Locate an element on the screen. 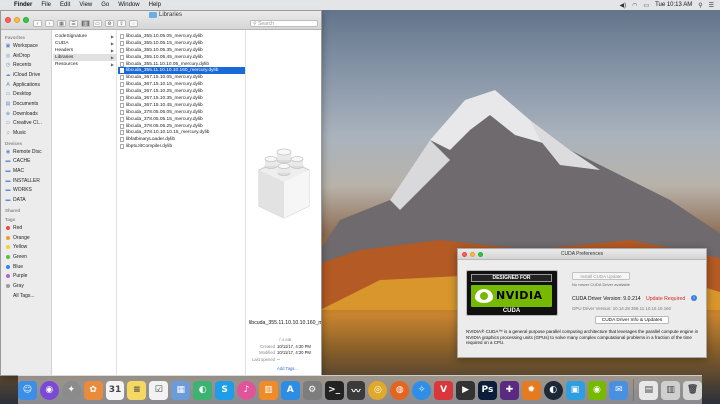  share-button: ⇪ is located at coordinates (121, 23).